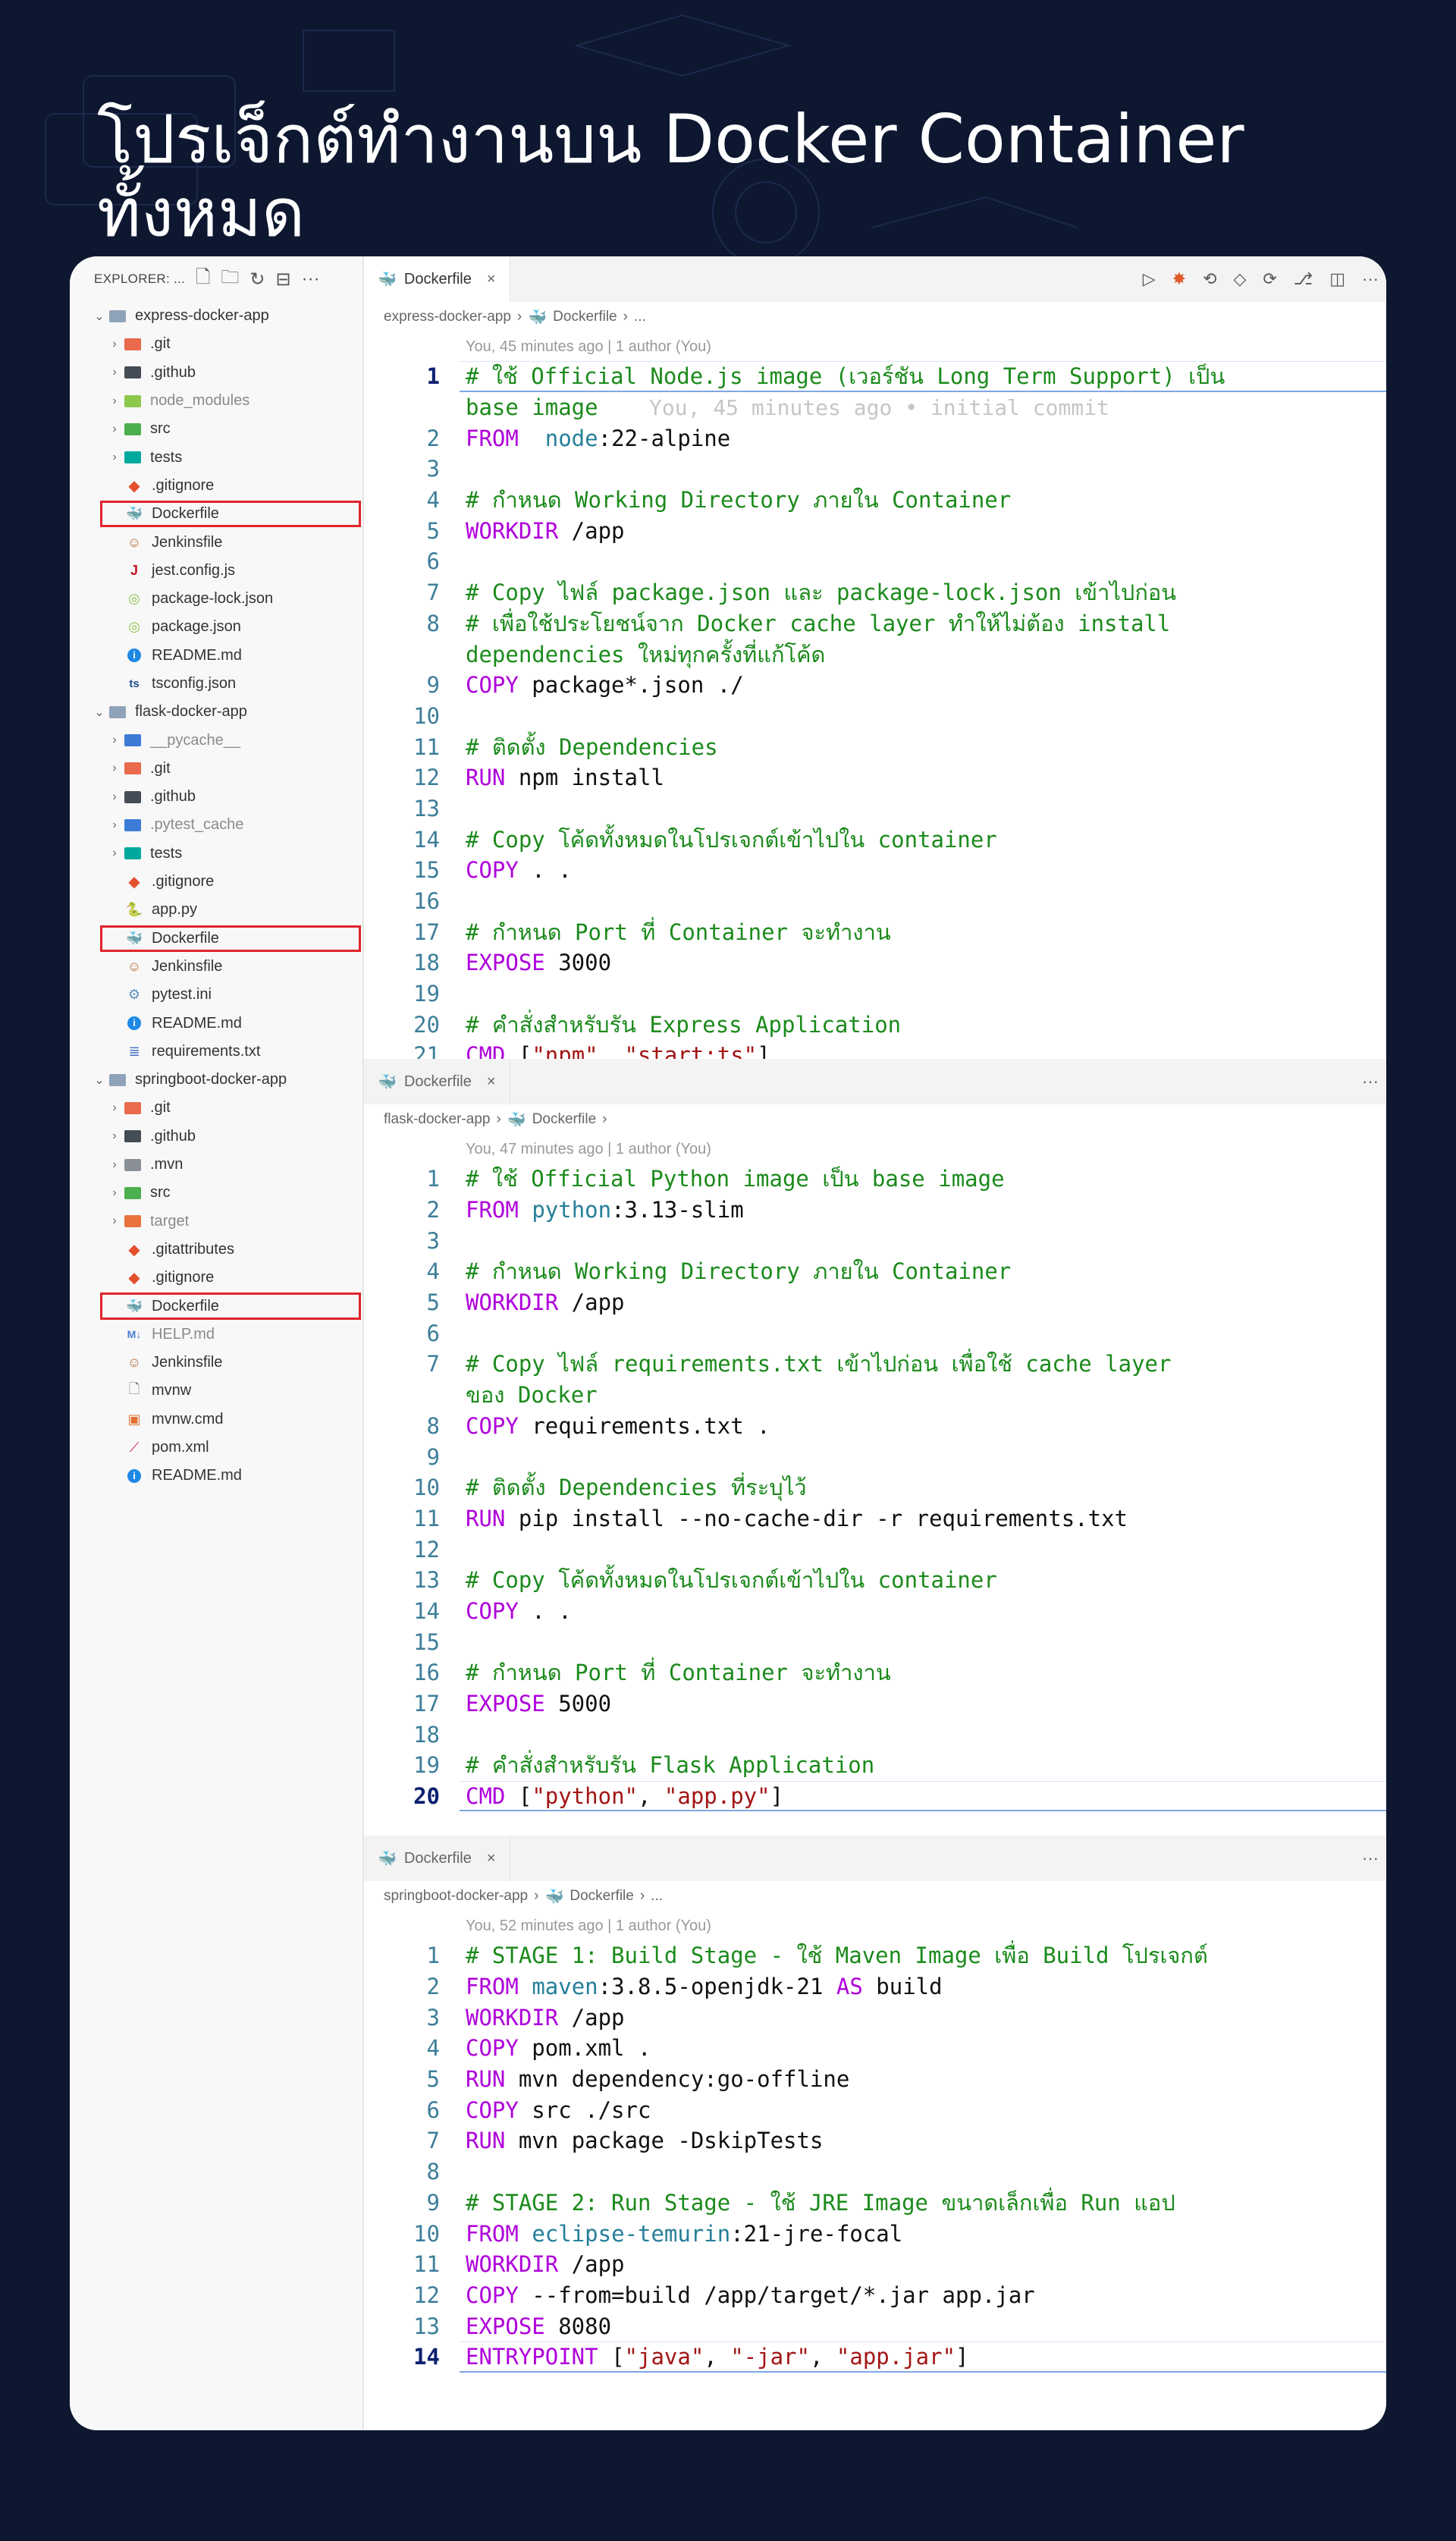 This screenshot has width=1456, height=2541. Describe the element at coordinates (875, 778) in the screenshot. I see `code-line: 12 RUN npm install` at that location.